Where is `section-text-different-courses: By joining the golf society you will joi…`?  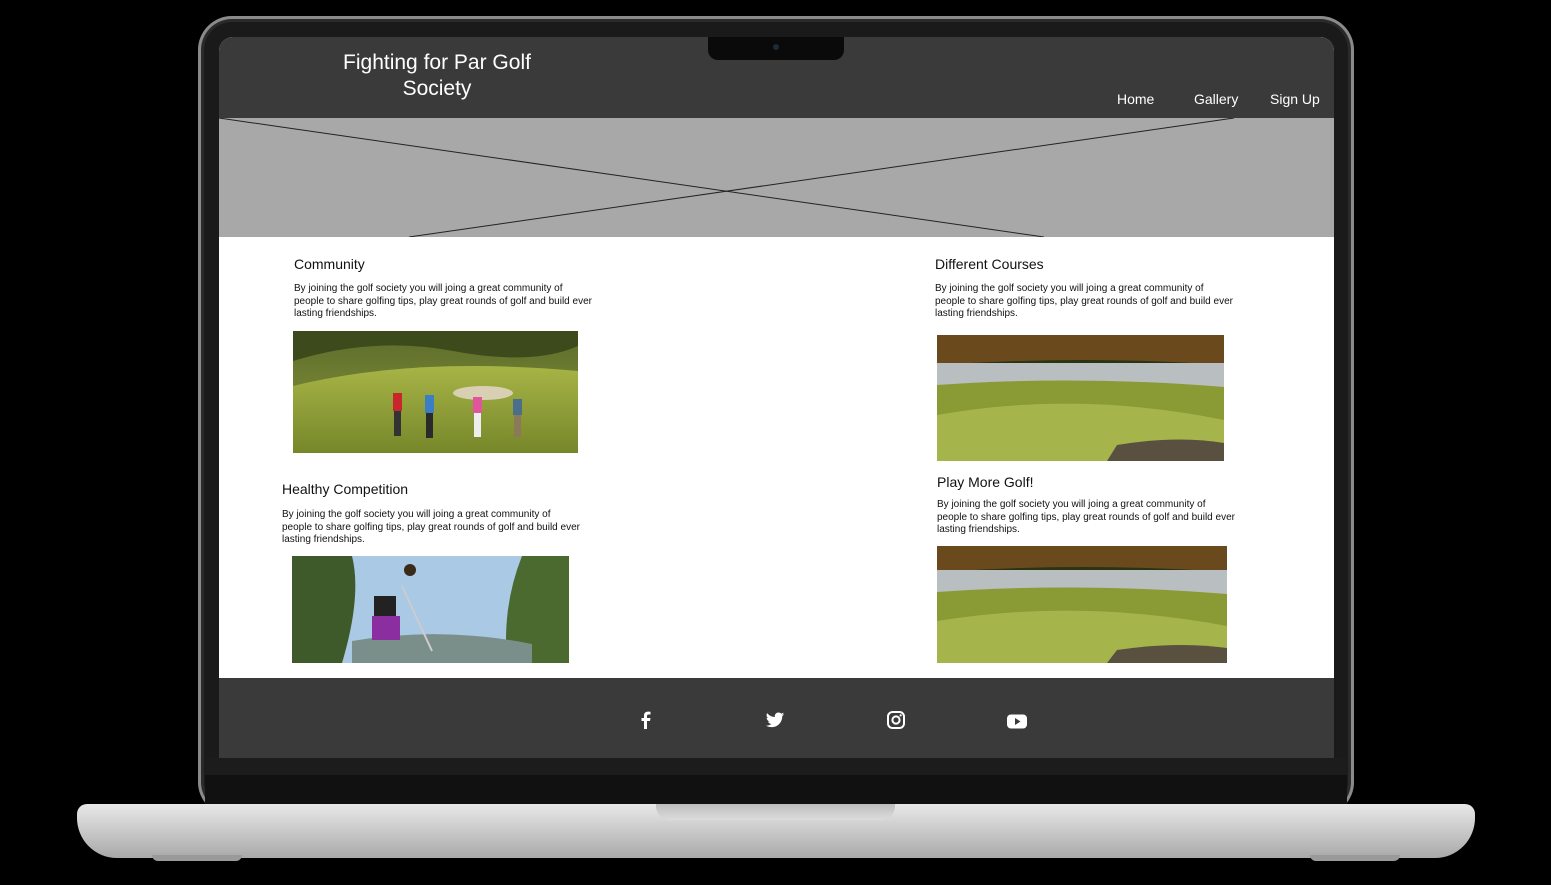
section-text-different-courses: By joining the golf society you will joi… is located at coordinates (1084, 301).